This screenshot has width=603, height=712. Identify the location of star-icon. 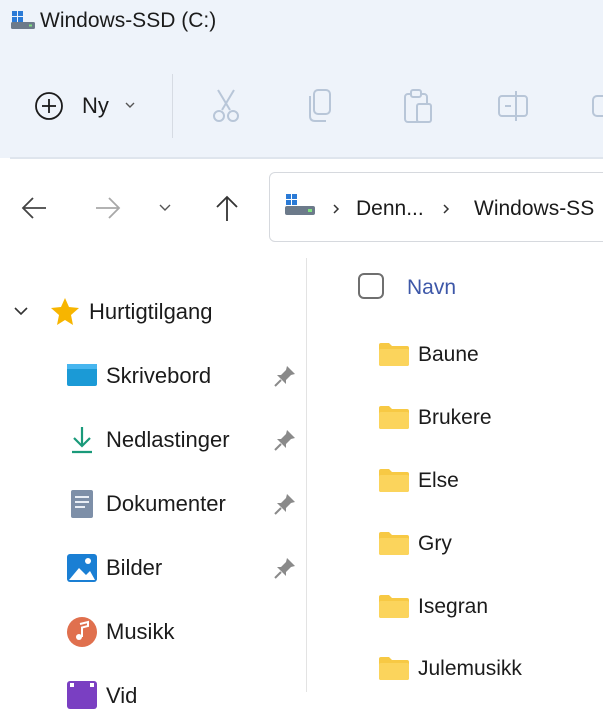
(65, 311).